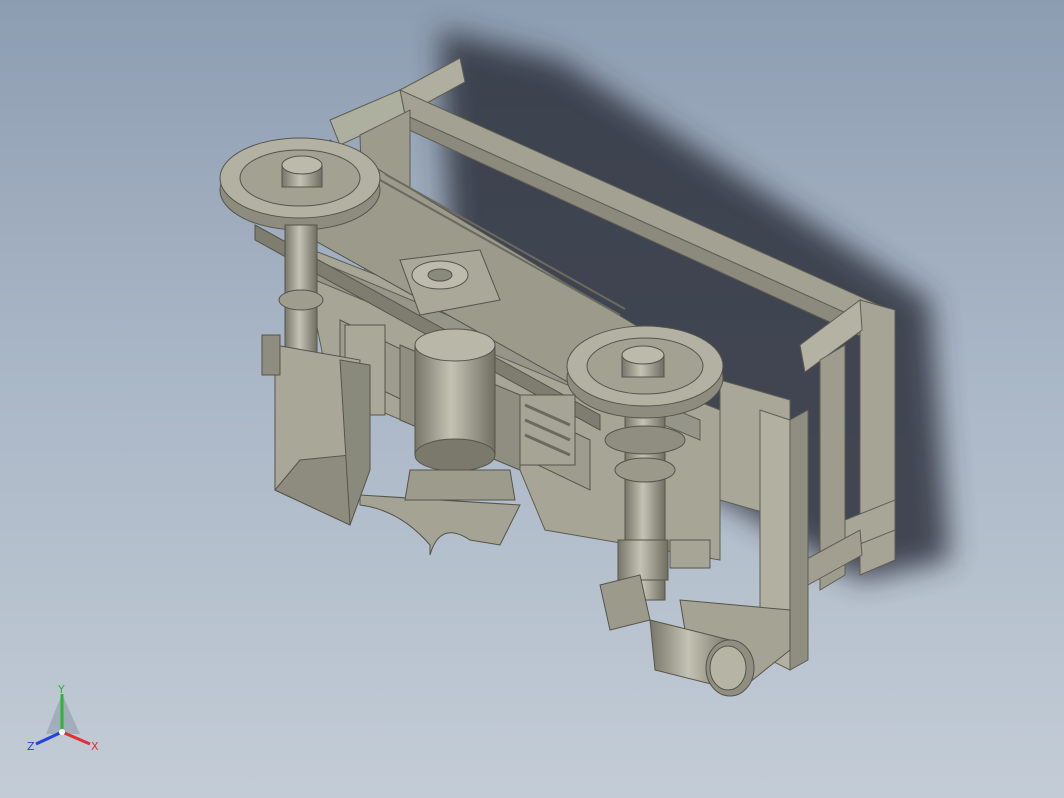 This screenshot has height=798, width=1064. I want to click on view-orientation-triad: Y X Z, so click(64, 719).